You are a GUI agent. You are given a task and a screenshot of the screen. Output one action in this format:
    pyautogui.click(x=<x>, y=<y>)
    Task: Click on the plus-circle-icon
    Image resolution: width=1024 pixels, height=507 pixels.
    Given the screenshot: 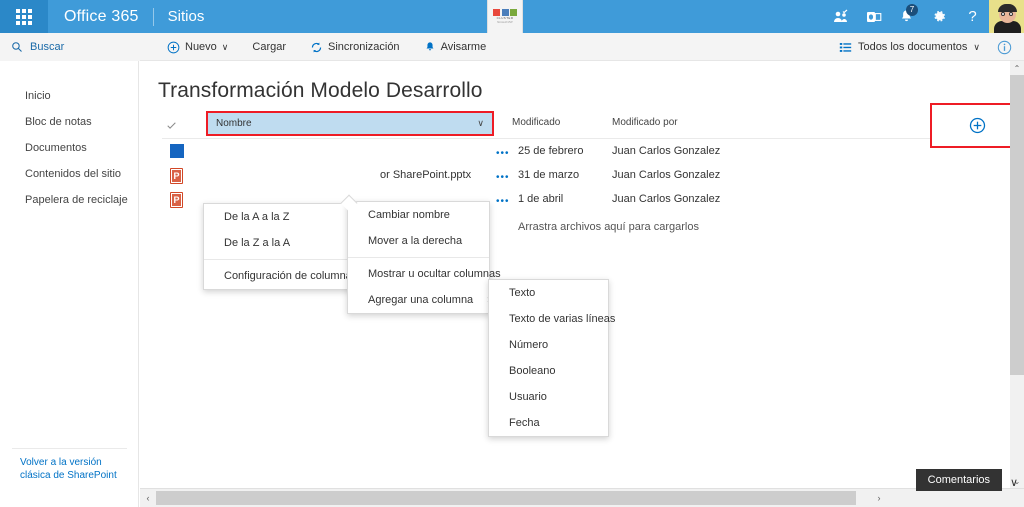 What is the action you would take?
    pyautogui.click(x=173, y=47)
    